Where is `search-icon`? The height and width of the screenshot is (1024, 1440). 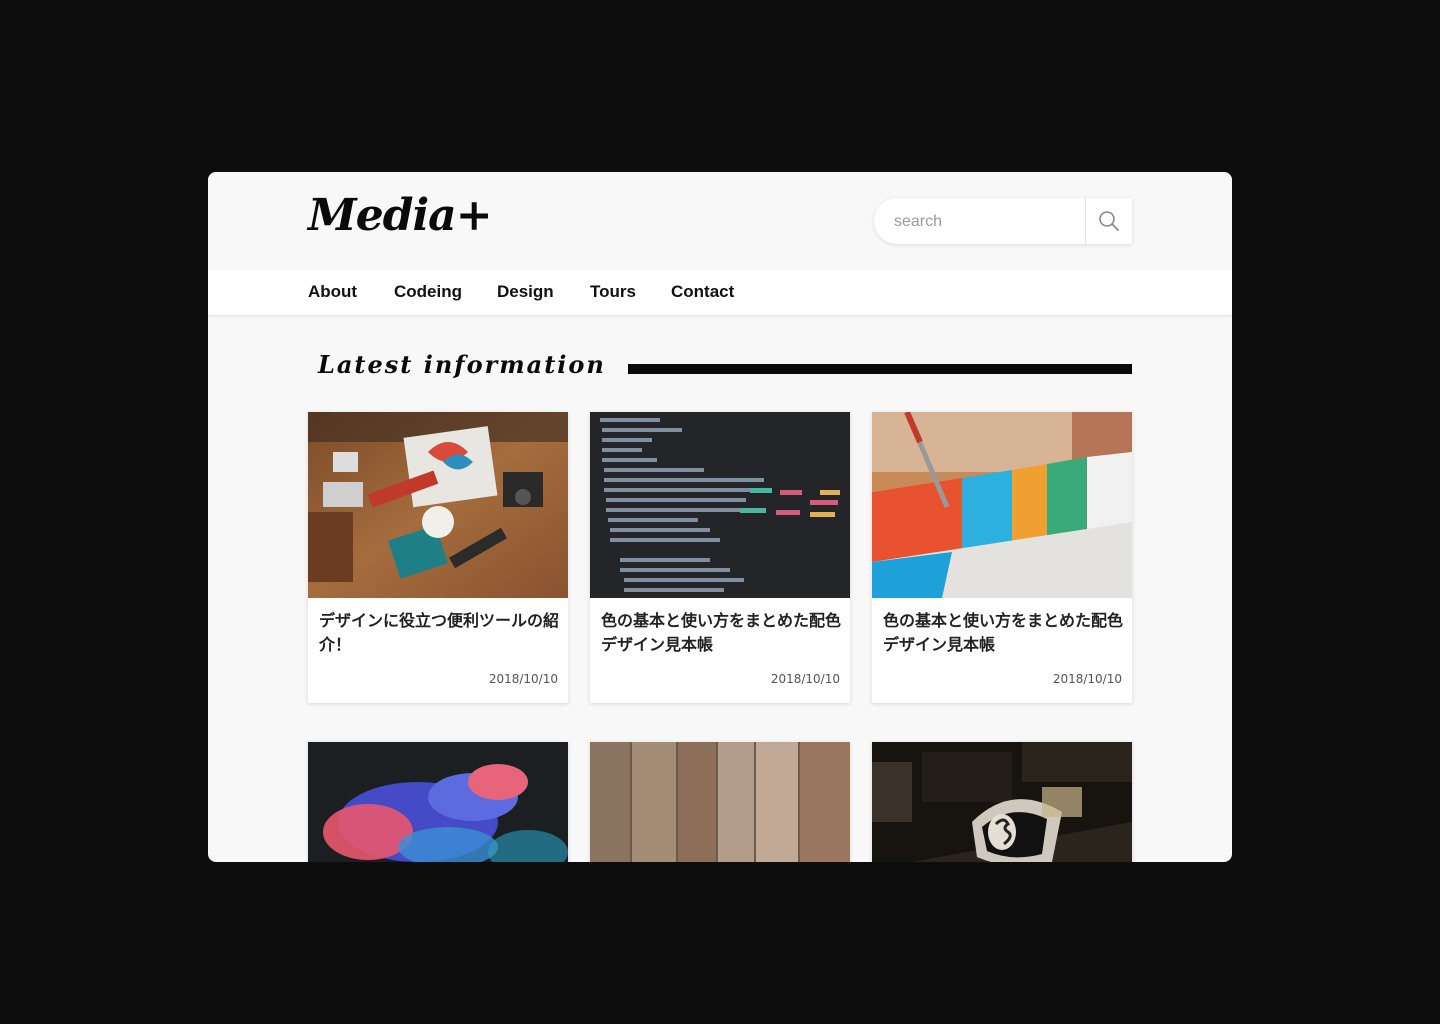
search-icon is located at coordinates (1109, 221).